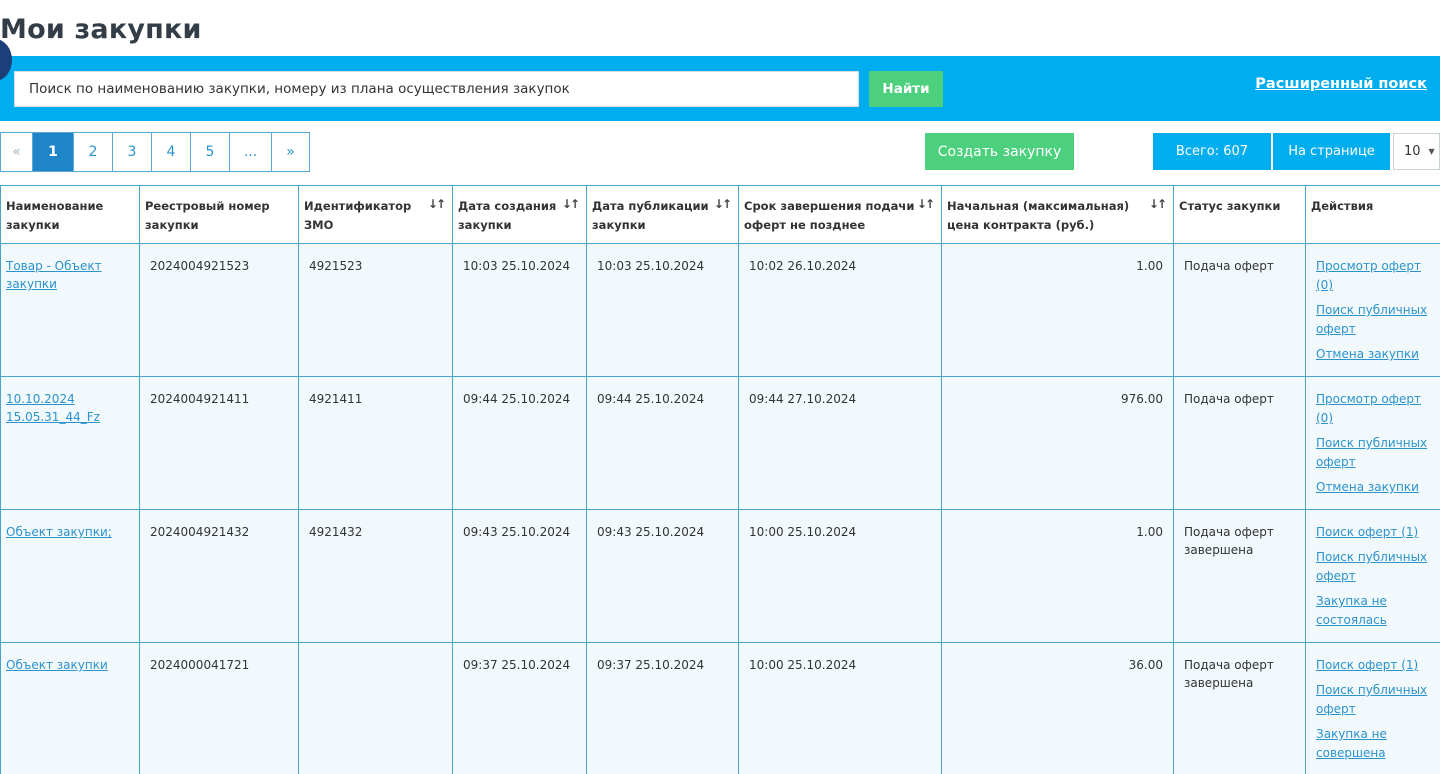  Describe the element at coordinates (662, 708) in the screenshot. I see `cell-published: 09:37 25.10.2024` at that location.